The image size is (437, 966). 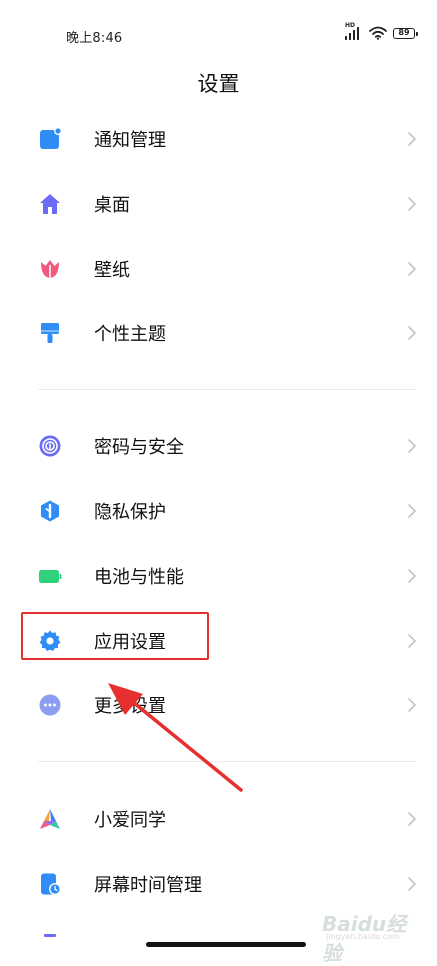 What do you see at coordinates (218, 84) in the screenshot?
I see `page-title: 设置` at bounding box center [218, 84].